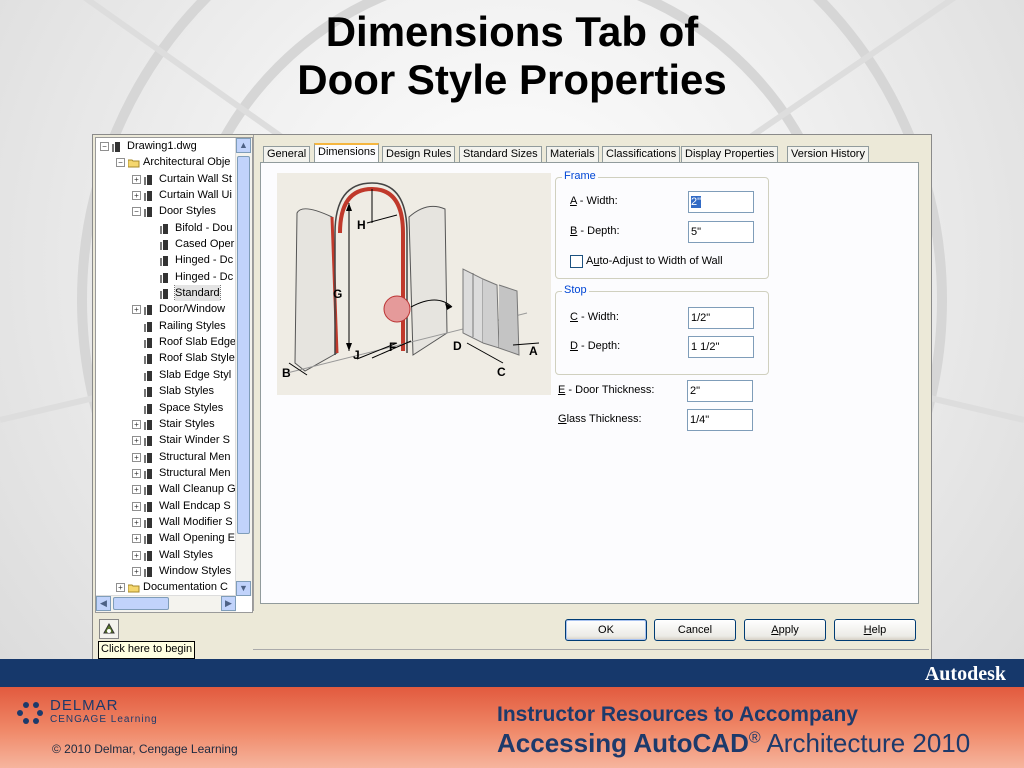  Describe the element at coordinates (185, 587) in the screenshot. I see `tree-item-label: Documentation C` at that location.